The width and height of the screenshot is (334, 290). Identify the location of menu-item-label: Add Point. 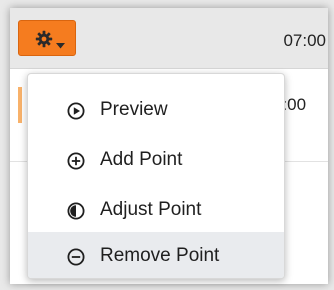
(141, 159).